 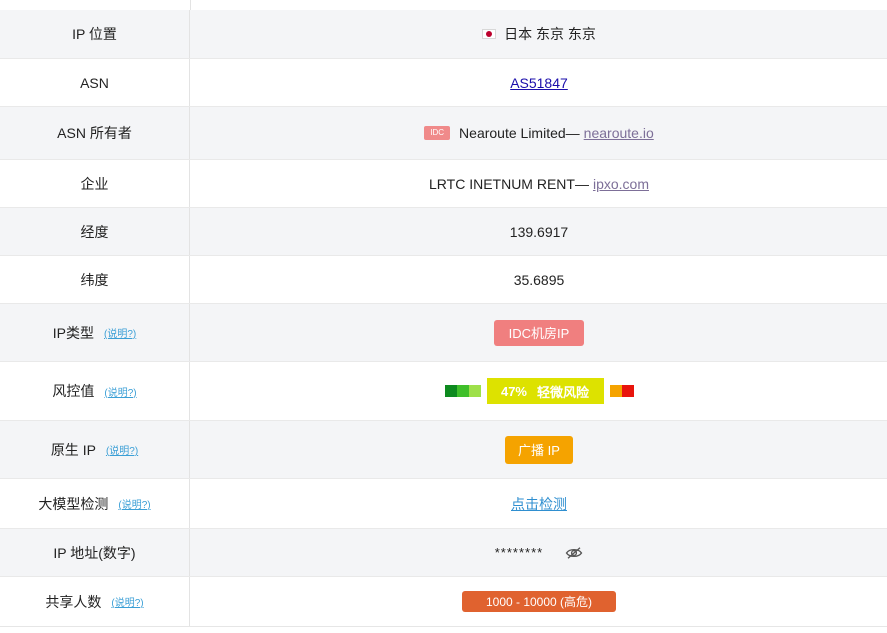 I want to click on native-ip-value-cell: 广播 IP, so click(x=539, y=449).